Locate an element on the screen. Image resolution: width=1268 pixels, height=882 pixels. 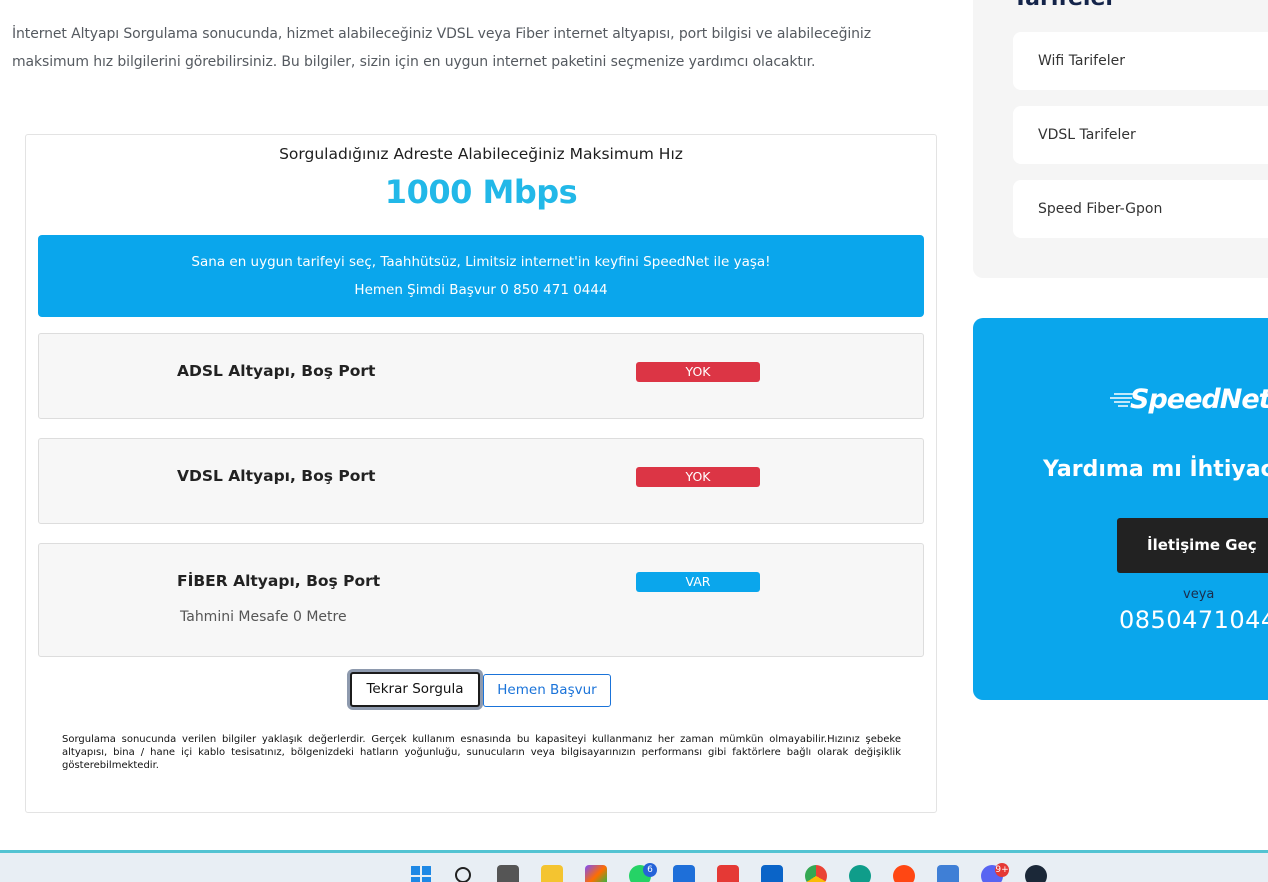
contact-button: İletişime Geç is located at coordinates (1192, 545).